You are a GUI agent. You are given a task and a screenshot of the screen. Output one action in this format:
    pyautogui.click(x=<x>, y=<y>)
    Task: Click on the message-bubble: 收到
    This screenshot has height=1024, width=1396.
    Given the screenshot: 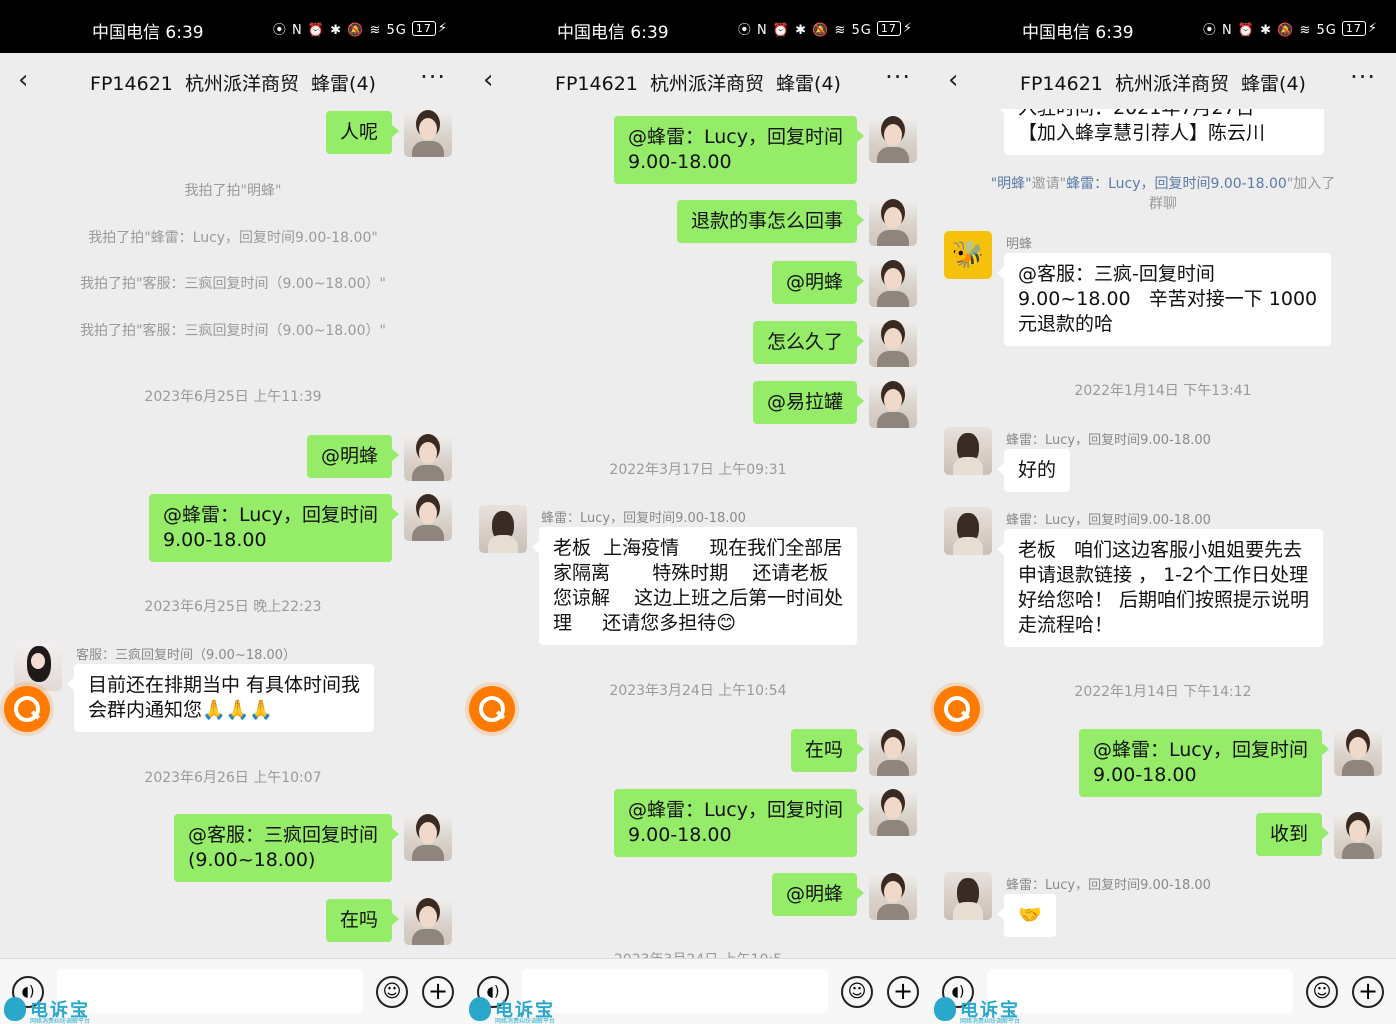 What is the action you would take?
    pyautogui.click(x=1292, y=834)
    